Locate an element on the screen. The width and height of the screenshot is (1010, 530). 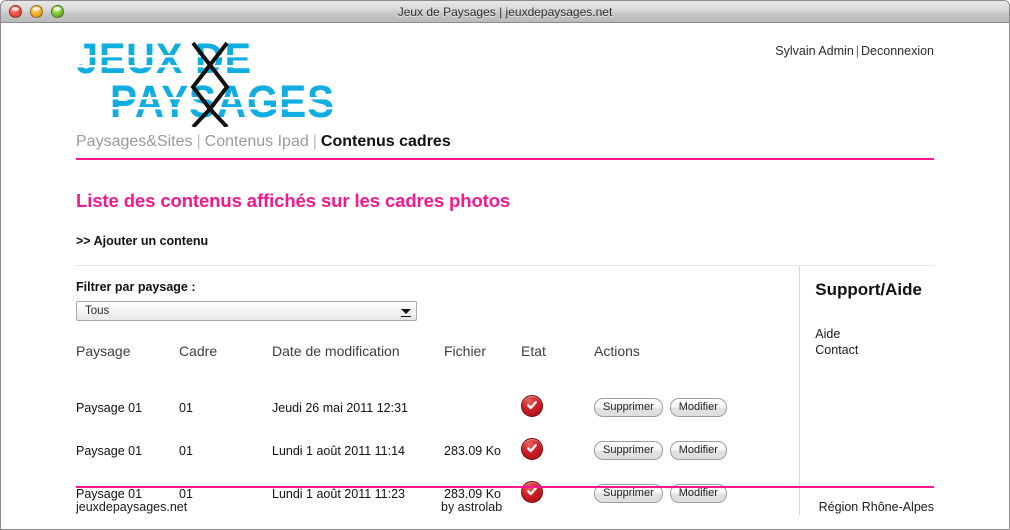
nav-item-contenus-cadres: Contenus cadres is located at coordinates (386, 141).